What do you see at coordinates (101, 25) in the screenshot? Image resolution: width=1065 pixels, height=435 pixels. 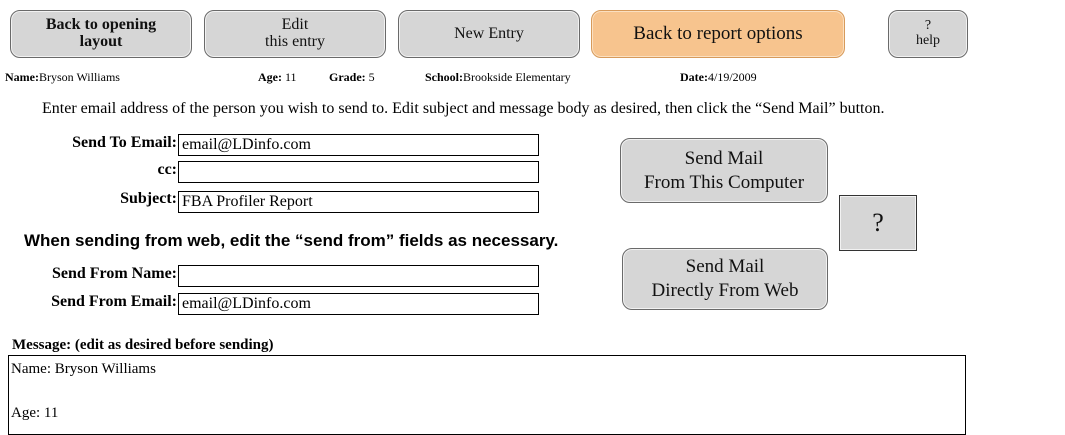 I see `back-opening-label-1: Back to opening` at bounding box center [101, 25].